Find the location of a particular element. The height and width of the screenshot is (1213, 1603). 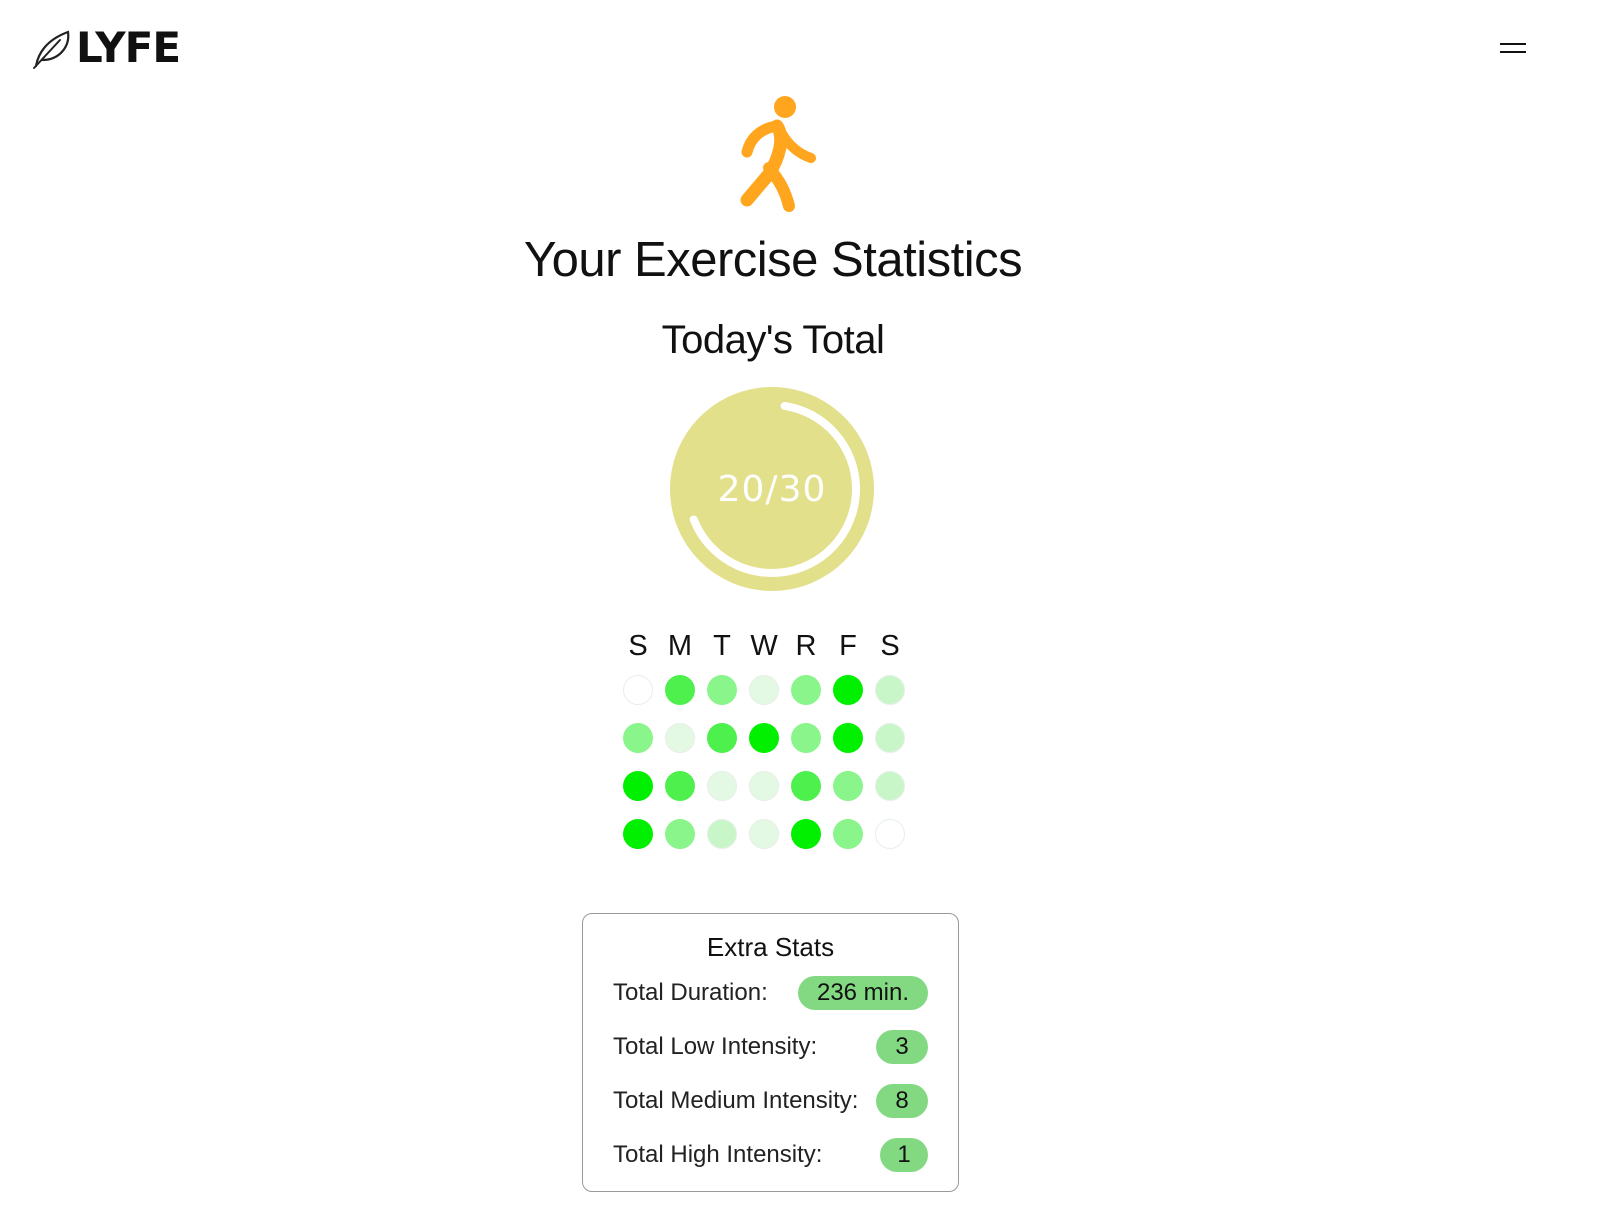

menu-line-top is located at coordinates (1513, 44).